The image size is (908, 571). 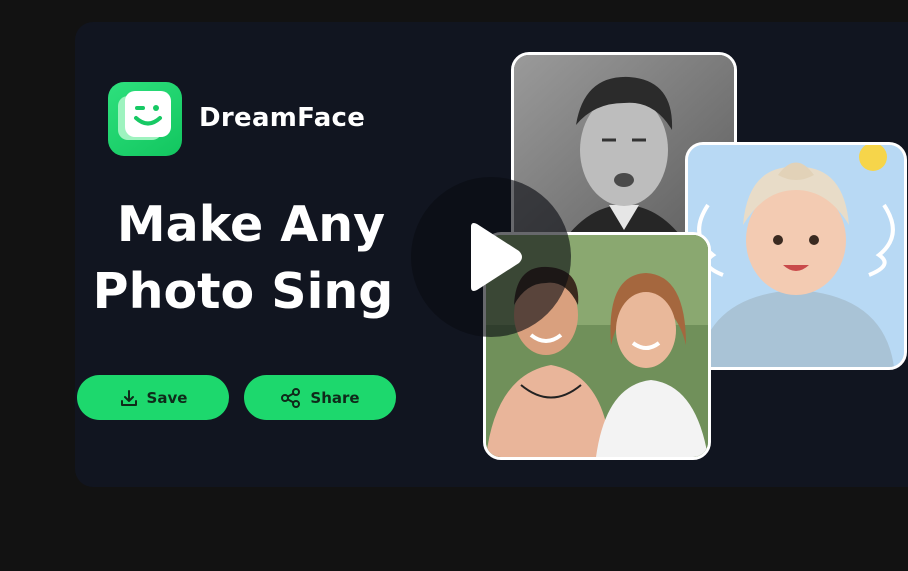 What do you see at coordinates (145, 119) in the screenshot?
I see `dreamface-logo-icon` at bounding box center [145, 119].